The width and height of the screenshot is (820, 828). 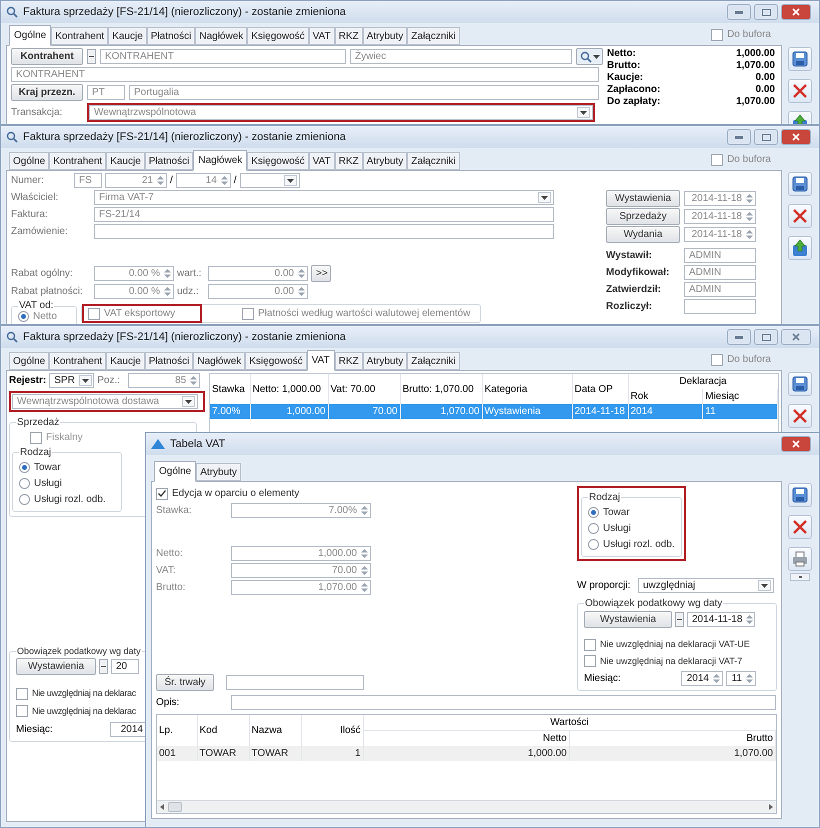 What do you see at coordinates (466, 753) in the screenshot?
I see `table-row: 001 TOWAR TOWAR 1 1,000.00 1,070.00` at bounding box center [466, 753].